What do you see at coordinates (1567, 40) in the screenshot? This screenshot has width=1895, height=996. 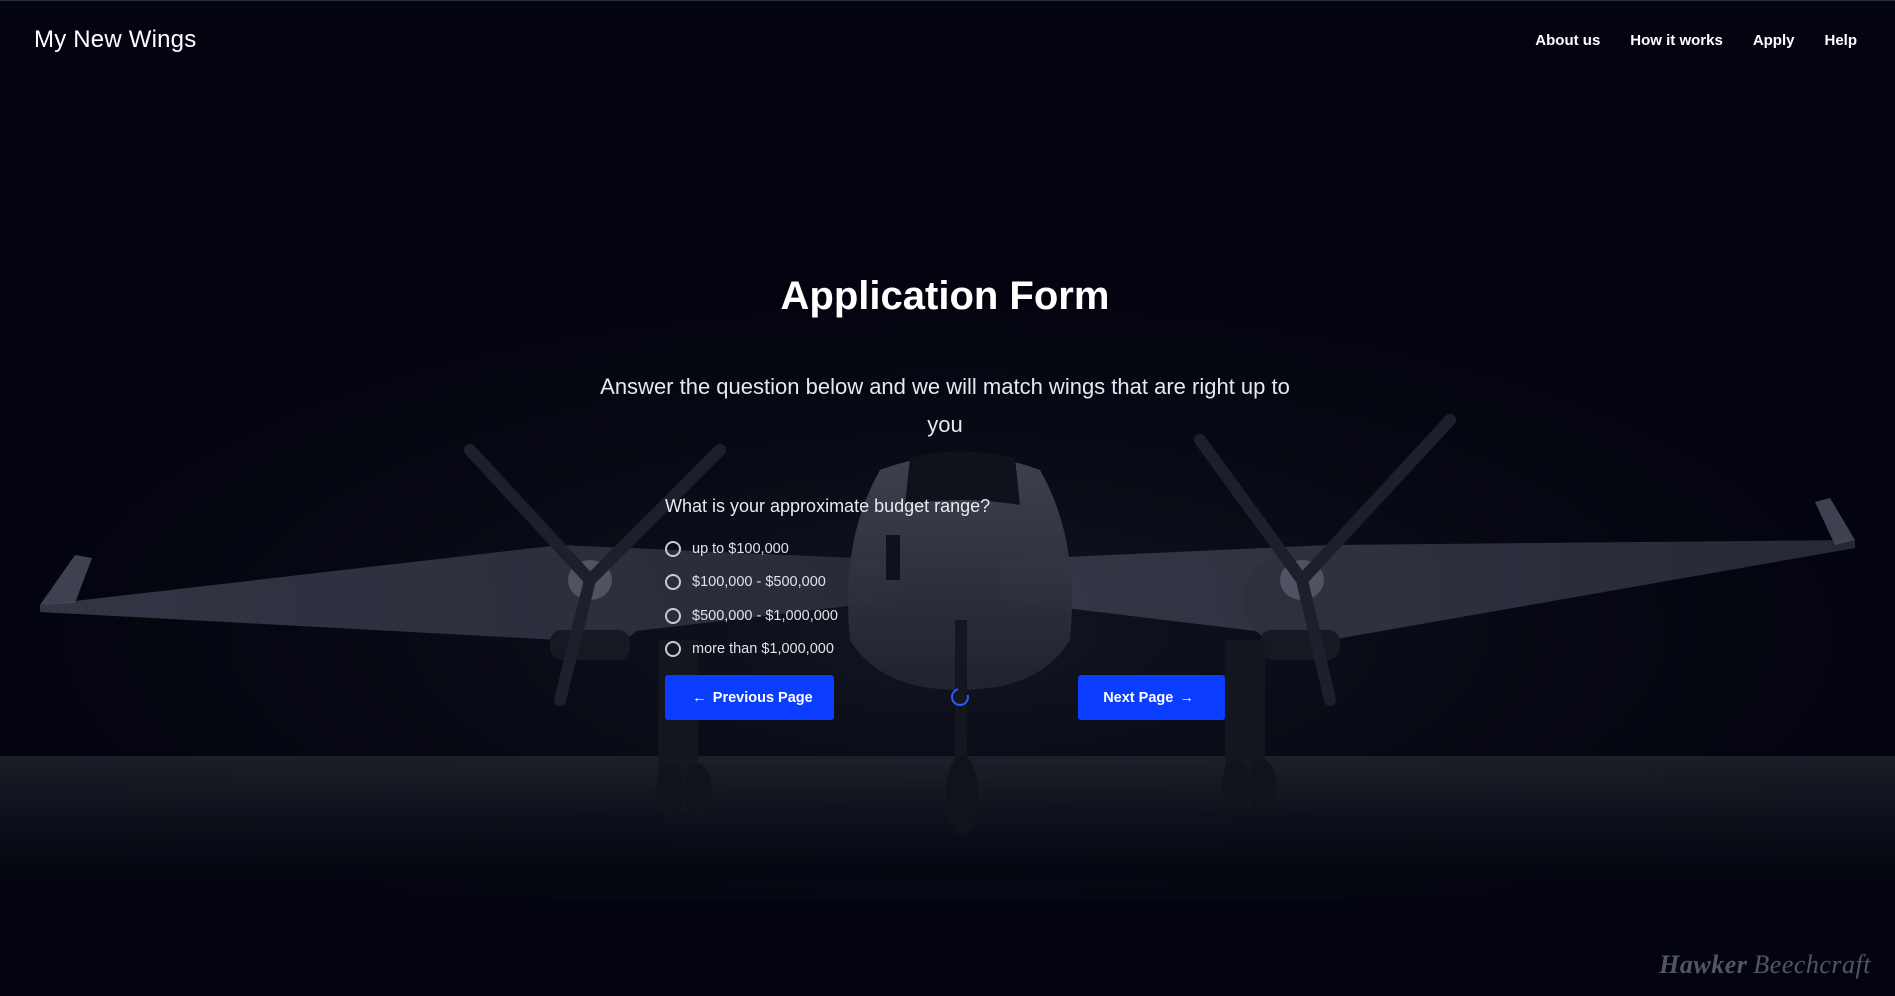 I see `nav-about-us: About us` at bounding box center [1567, 40].